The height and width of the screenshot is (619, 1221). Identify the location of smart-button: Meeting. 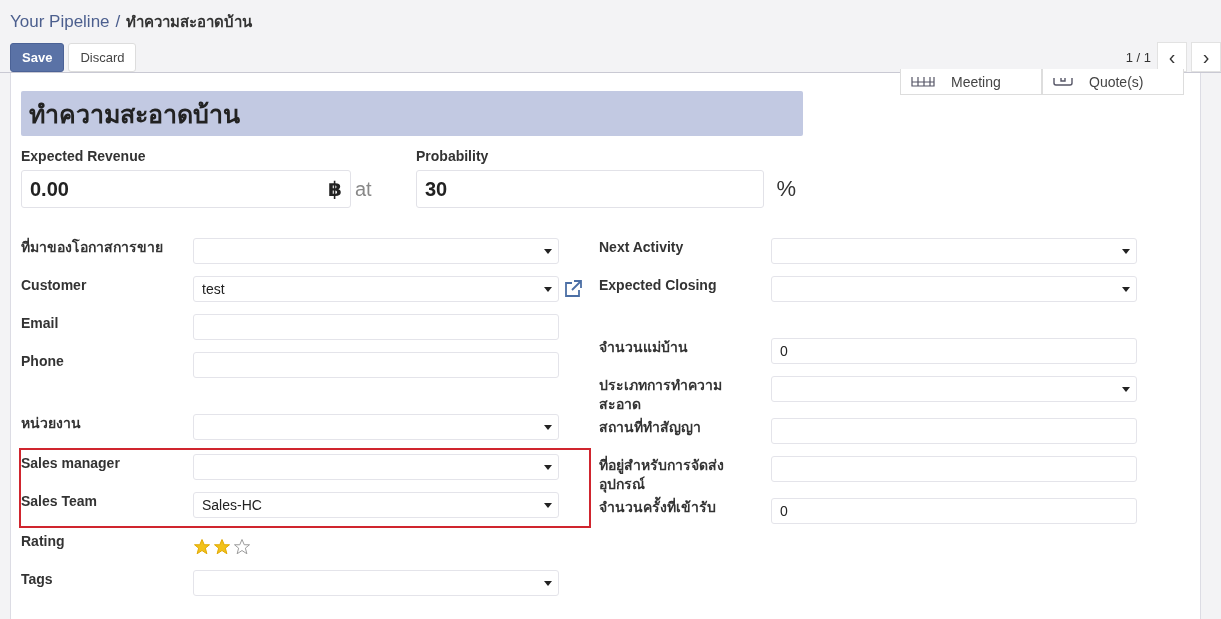
(971, 82).